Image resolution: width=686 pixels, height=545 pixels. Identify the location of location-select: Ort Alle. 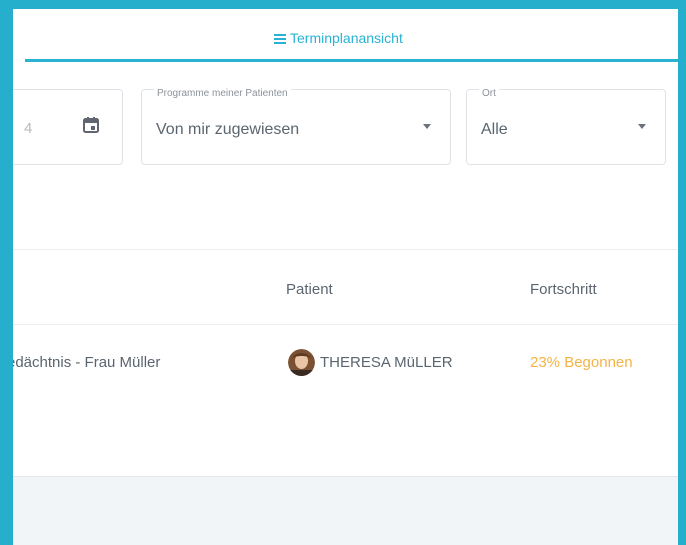
(566, 126).